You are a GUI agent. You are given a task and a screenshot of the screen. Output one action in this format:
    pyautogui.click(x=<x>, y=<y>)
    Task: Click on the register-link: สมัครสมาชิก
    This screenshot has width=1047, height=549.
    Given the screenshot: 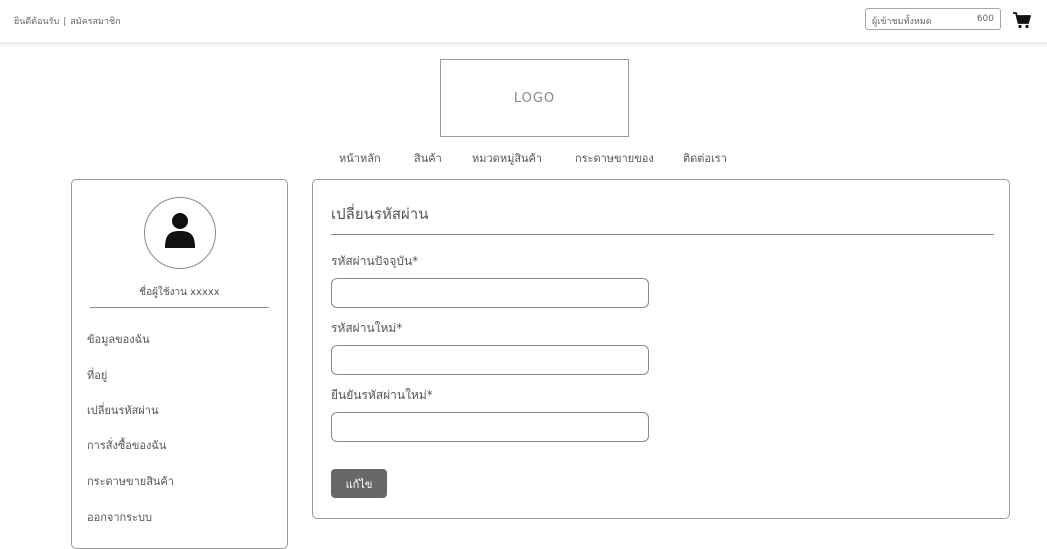 What is the action you would take?
    pyautogui.click(x=95, y=22)
    